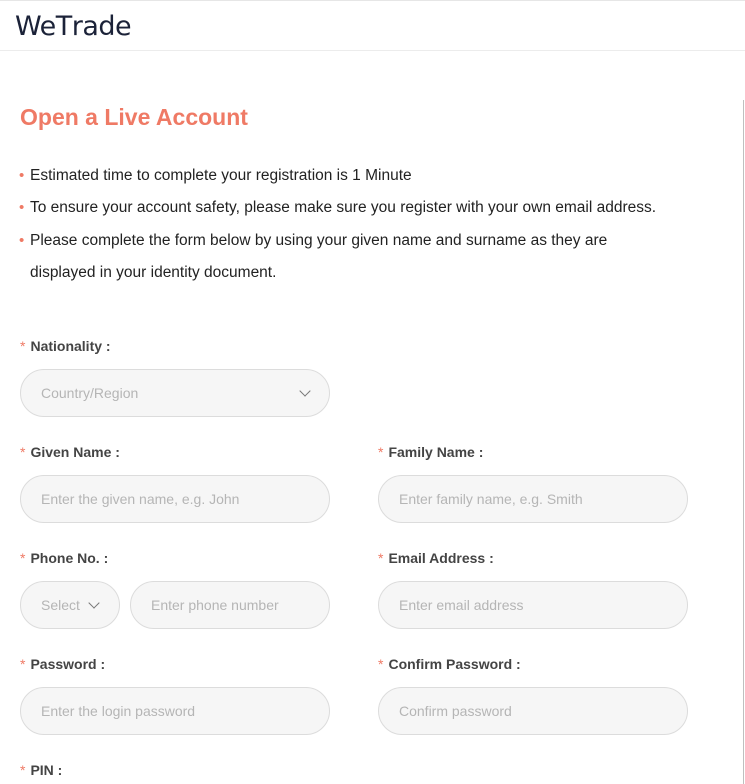 The width and height of the screenshot is (745, 784). I want to click on phone-code-select: Select, so click(70, 605).